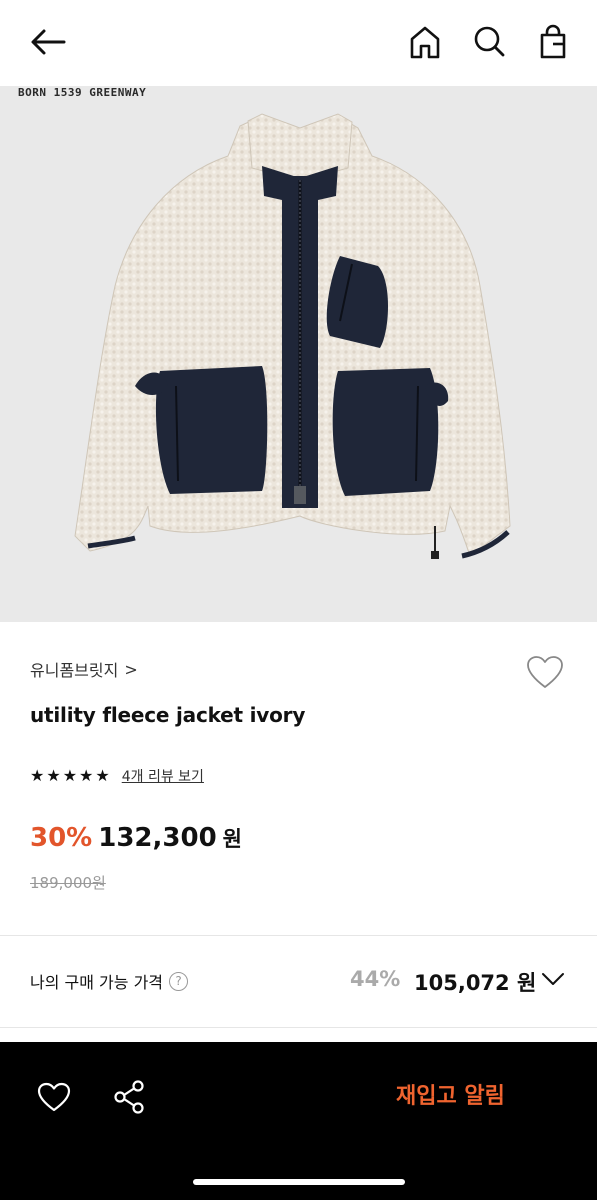 This screenshot has width=597, height=1200. Describe the element at coordinates (131, 669) in the screenshot. I see `chevron-right-icon: >` at that location.